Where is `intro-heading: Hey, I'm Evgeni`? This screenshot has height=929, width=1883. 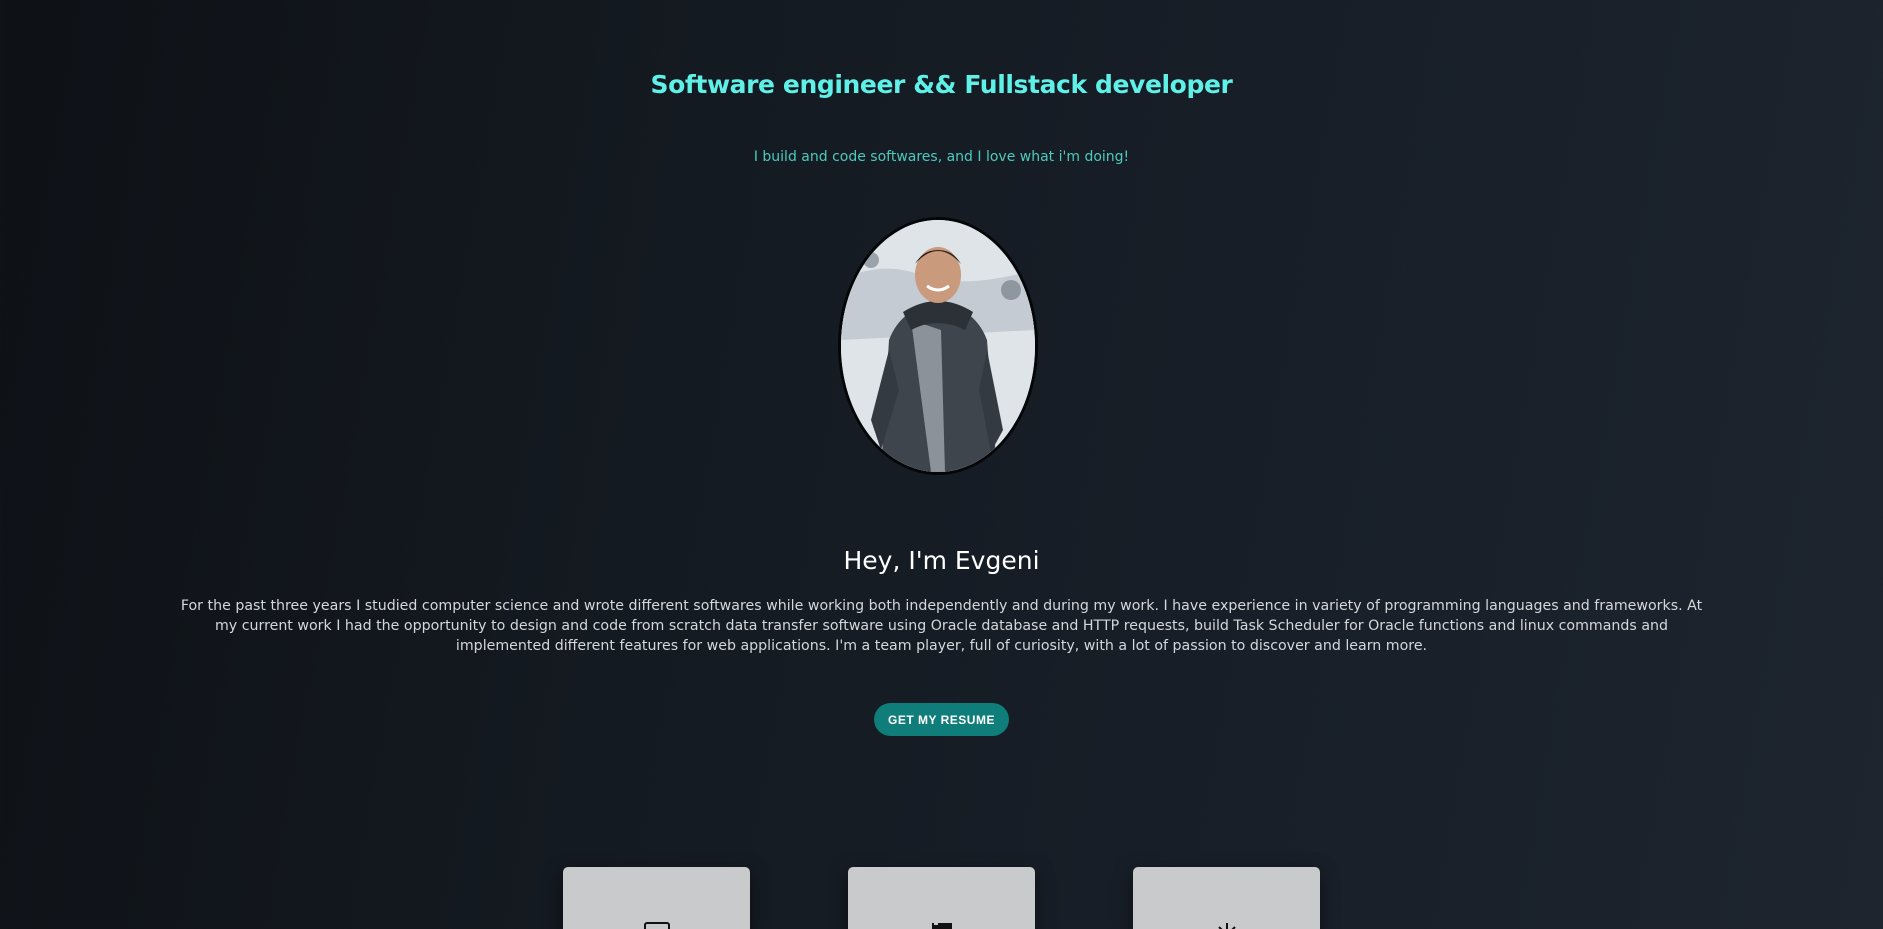 intro-heading: Hey, I'm Evgeni is located at coordinates (941, 560).